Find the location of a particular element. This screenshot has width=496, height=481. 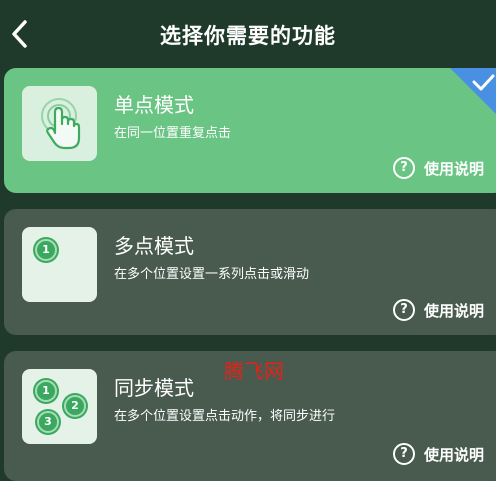

point-marker: 2 is located at coordinates (75, 406).